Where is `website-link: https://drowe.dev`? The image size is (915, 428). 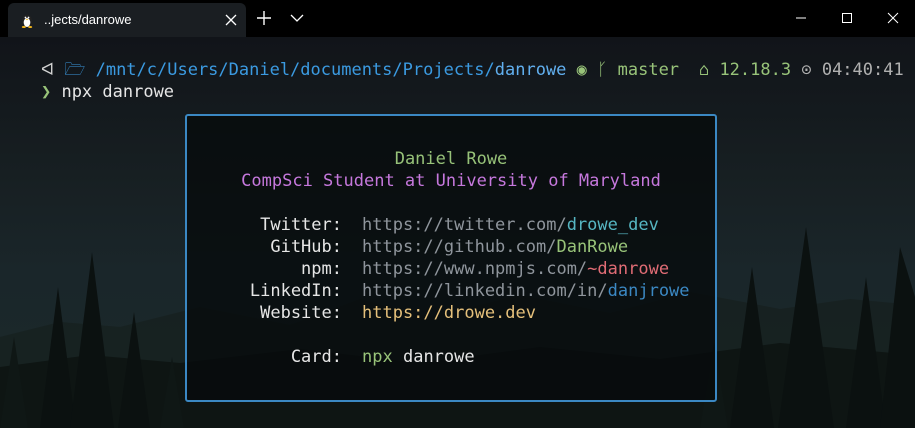 website-link: https://drowe.dev is located at coordinates (449, 313).